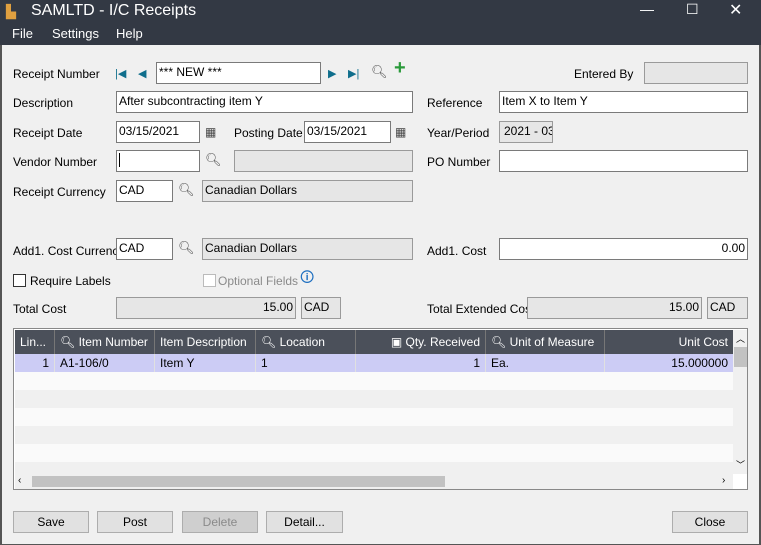 Image resolution: width=761 pixels, height=545 pixels. Describe the element at coordinates (696, 73) in the screenshot. I see `entered-by-field` at that location.